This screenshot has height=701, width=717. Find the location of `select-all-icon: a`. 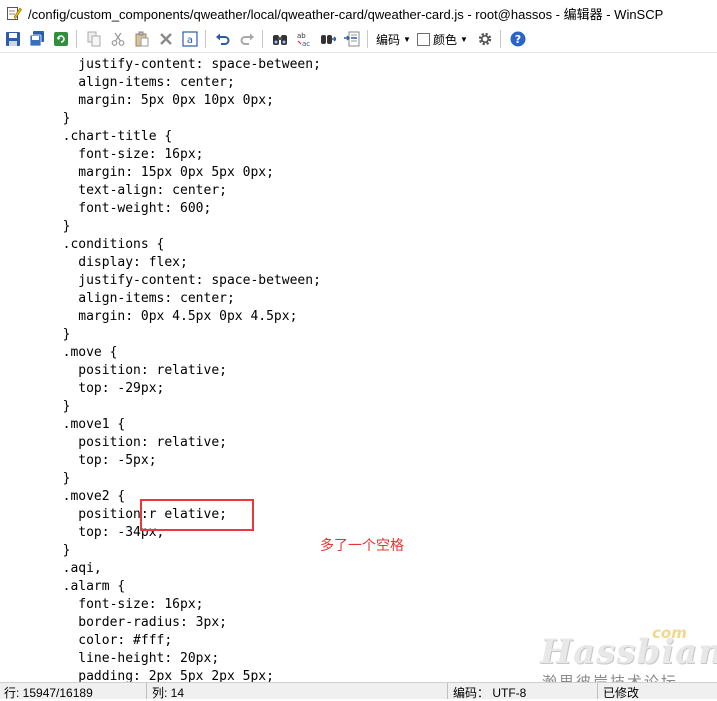

select-all-icon: a is located at coordinates (190, 39).